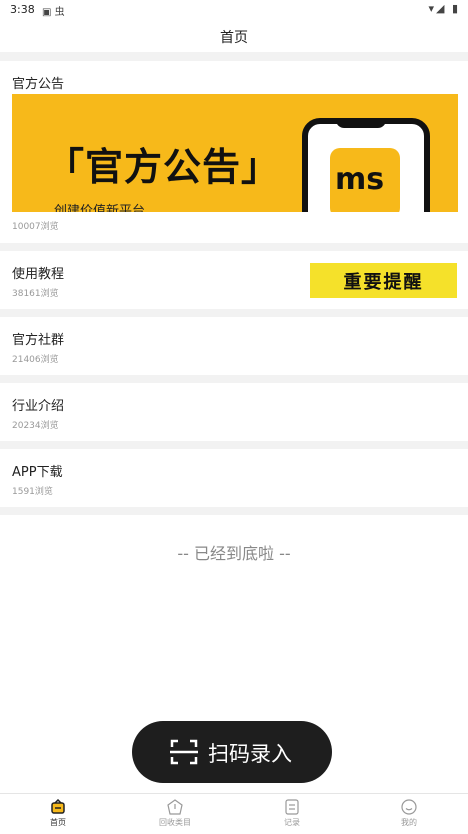 Image resolution: width=468 pixels, height=834 pixels. I want to click on app-logo-icon: ms, so click(365, 180).